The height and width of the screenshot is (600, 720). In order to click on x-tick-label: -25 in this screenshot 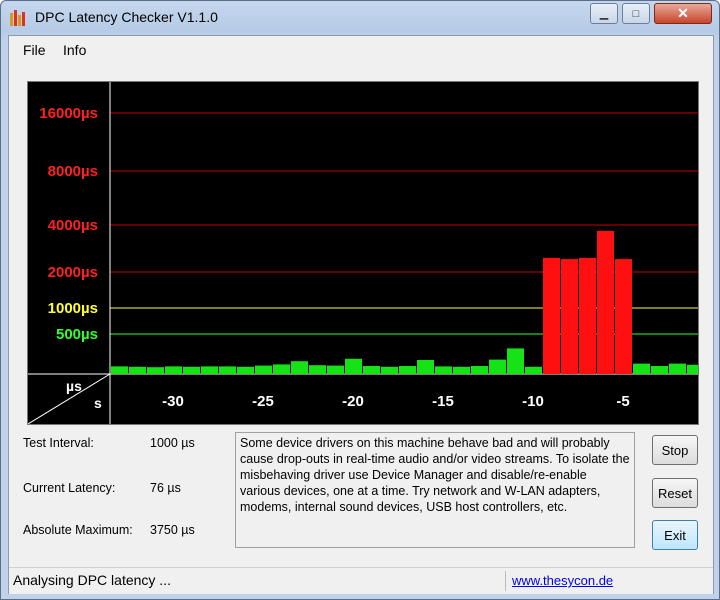, I will do `click(263, 401)`.